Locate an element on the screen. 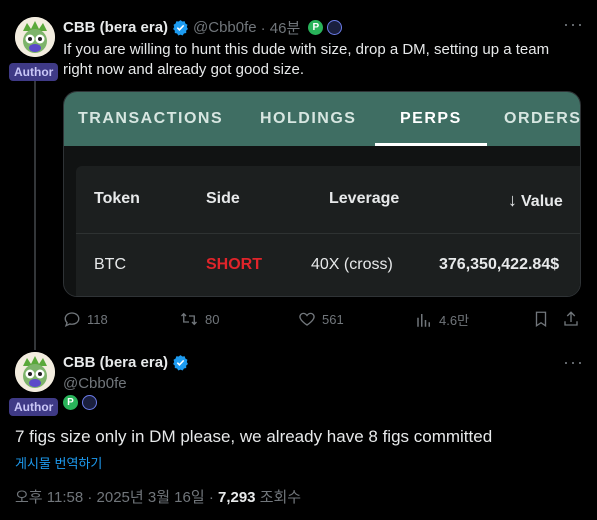 The image size is (597, 520). share-button is located at coordinates (571, 319).